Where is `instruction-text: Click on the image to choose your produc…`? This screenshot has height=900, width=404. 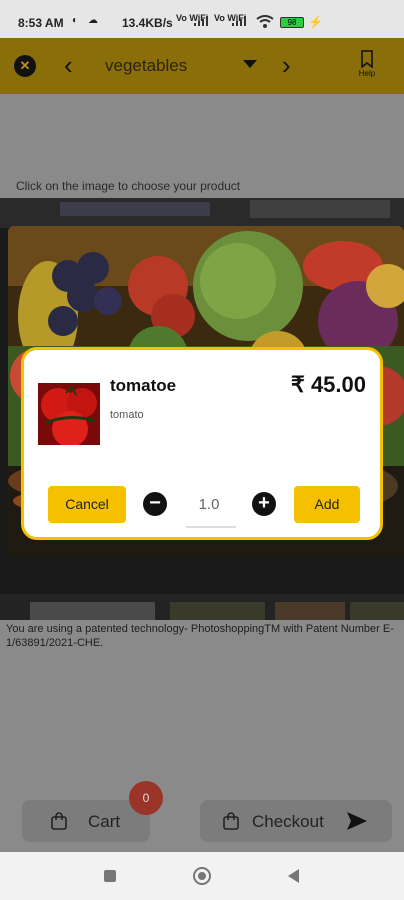
instruction-text: Click on the image to choose your produc… is located at coordinates (128, 186).